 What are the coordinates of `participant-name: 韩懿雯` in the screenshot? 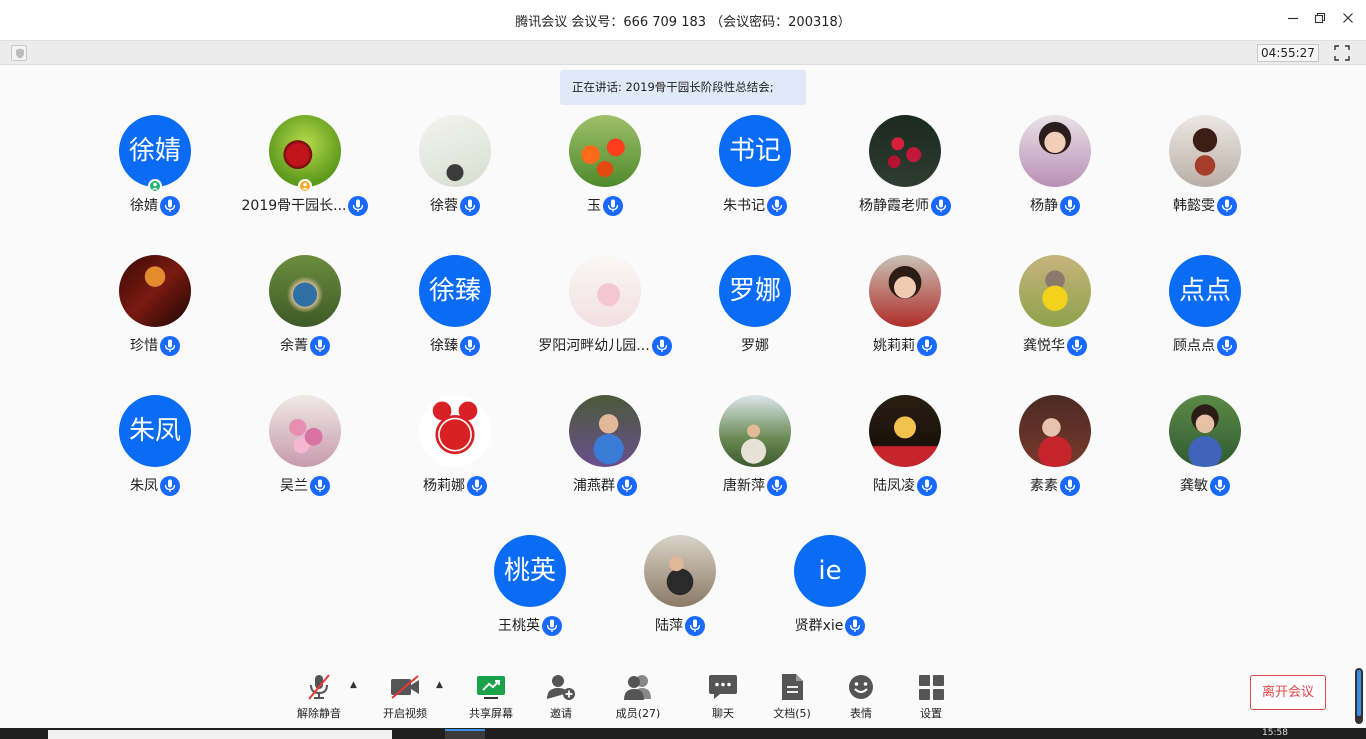 It's located at (1194, 206).